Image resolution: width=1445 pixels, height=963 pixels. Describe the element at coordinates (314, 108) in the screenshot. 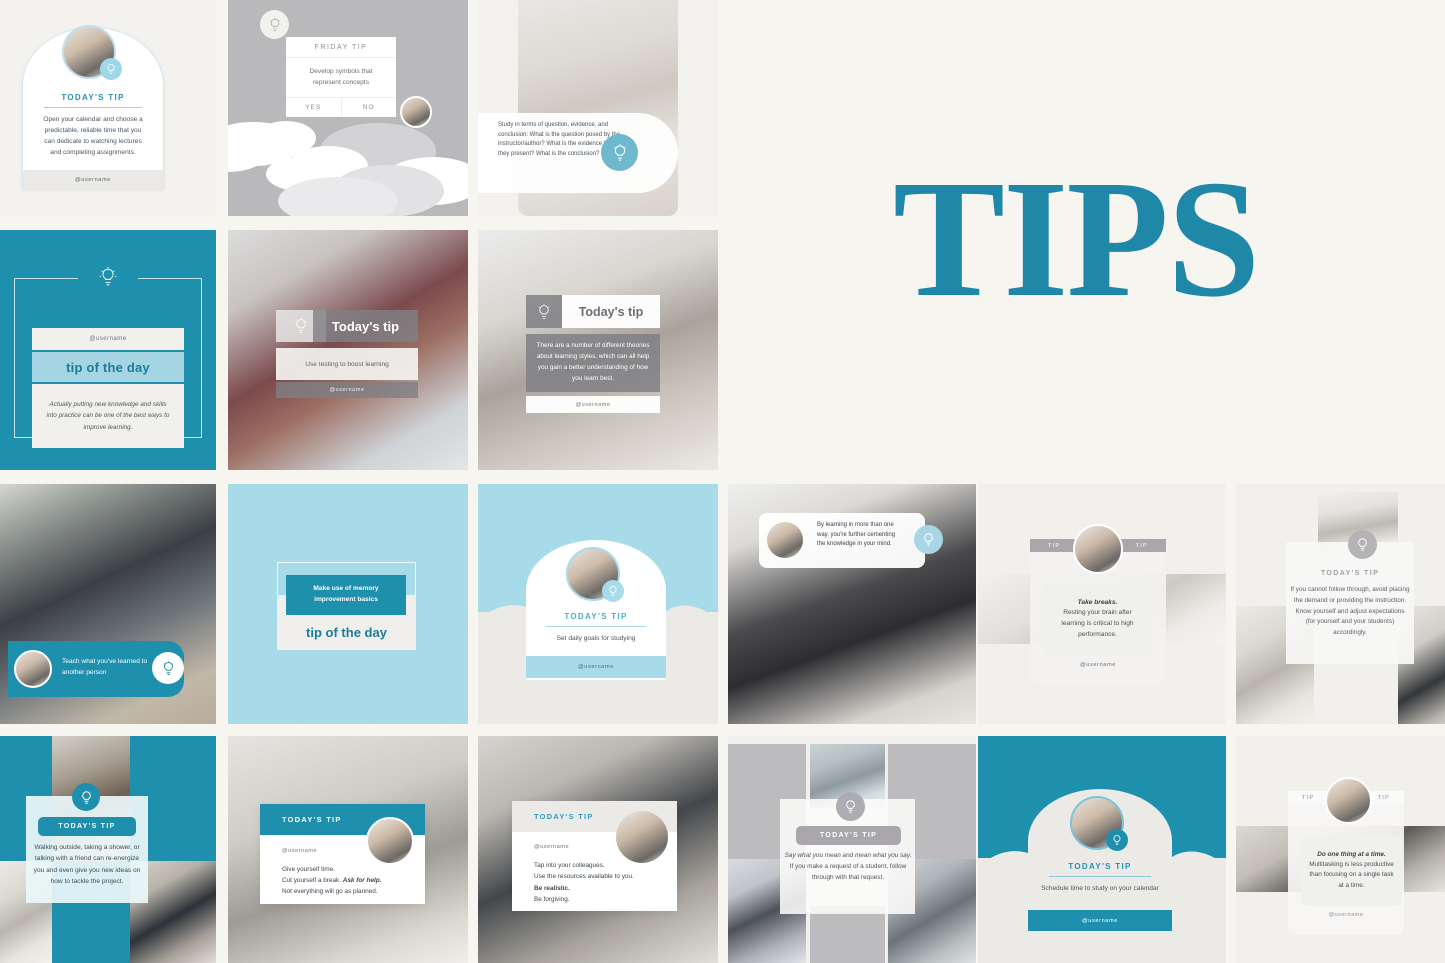

I see `yes-button: YES` at that location.